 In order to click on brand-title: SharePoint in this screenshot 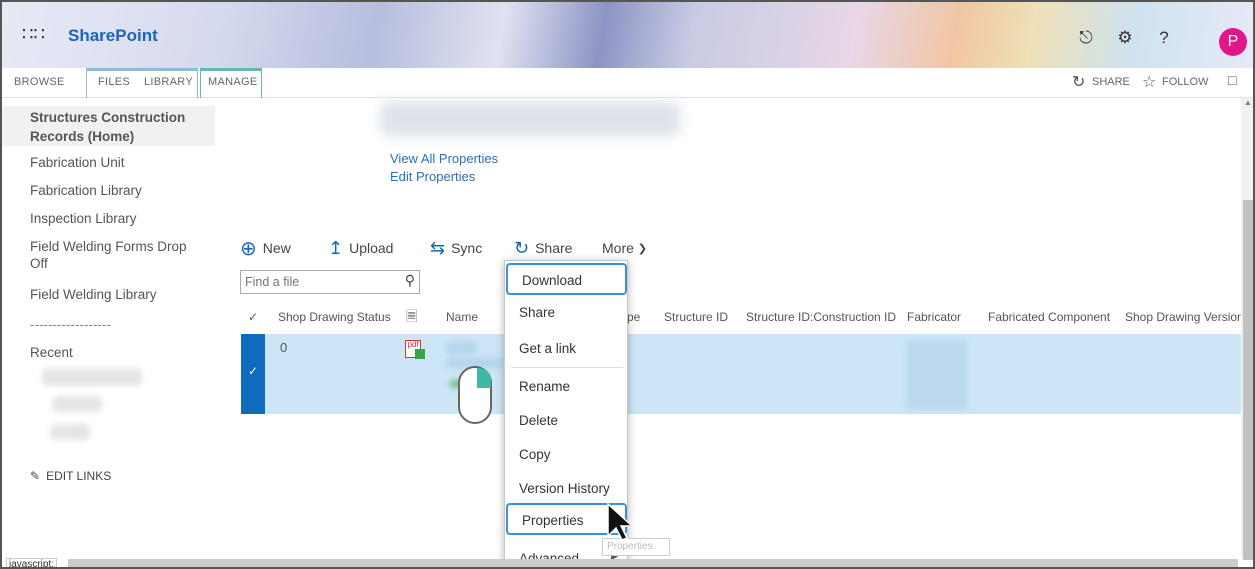, I will do `click(113, 36)`.